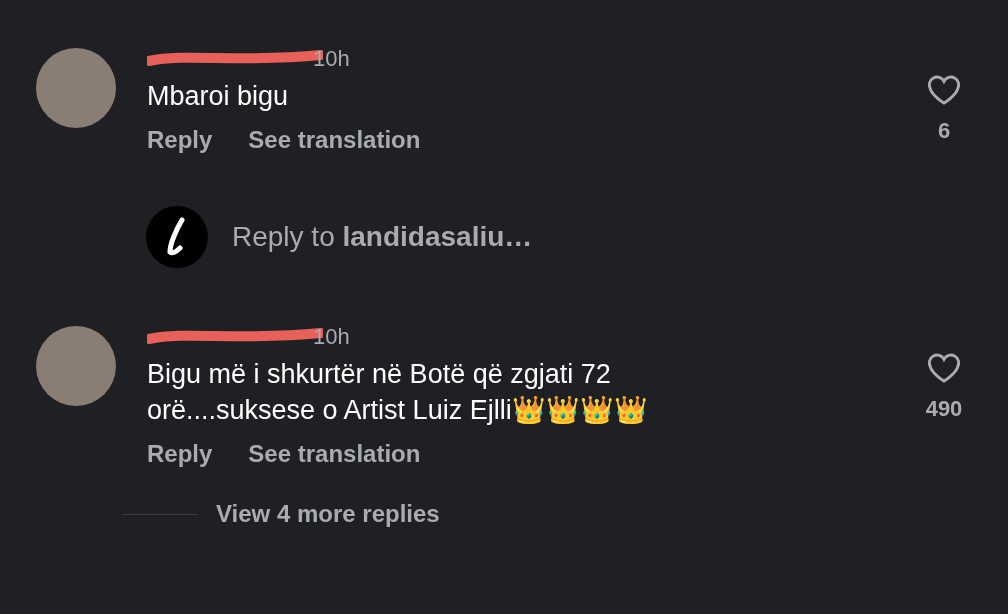 Image resolution: width=1008 pixels, height=614 pixels. I want to click on comment-text: Bigu më i shkurtër në Botë që zgjati 72 orë....suksese o Artist Luiz Ejlli👑👑👑👑, so click(398, 392).